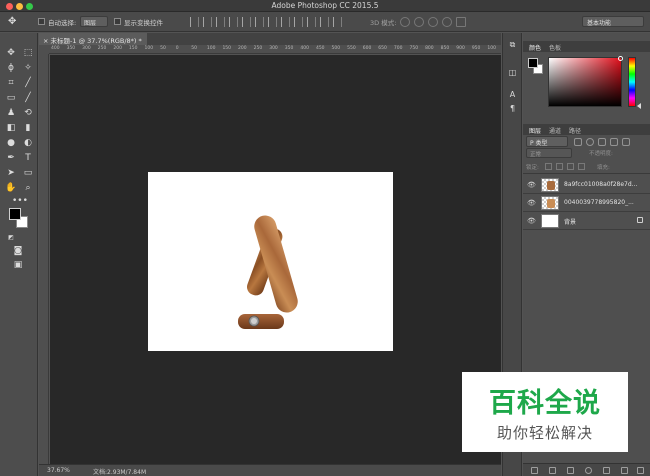  Describe the element at coordinates (512, 44) in the screenshot. I see `history-panel-icon: ⧉` at that location.